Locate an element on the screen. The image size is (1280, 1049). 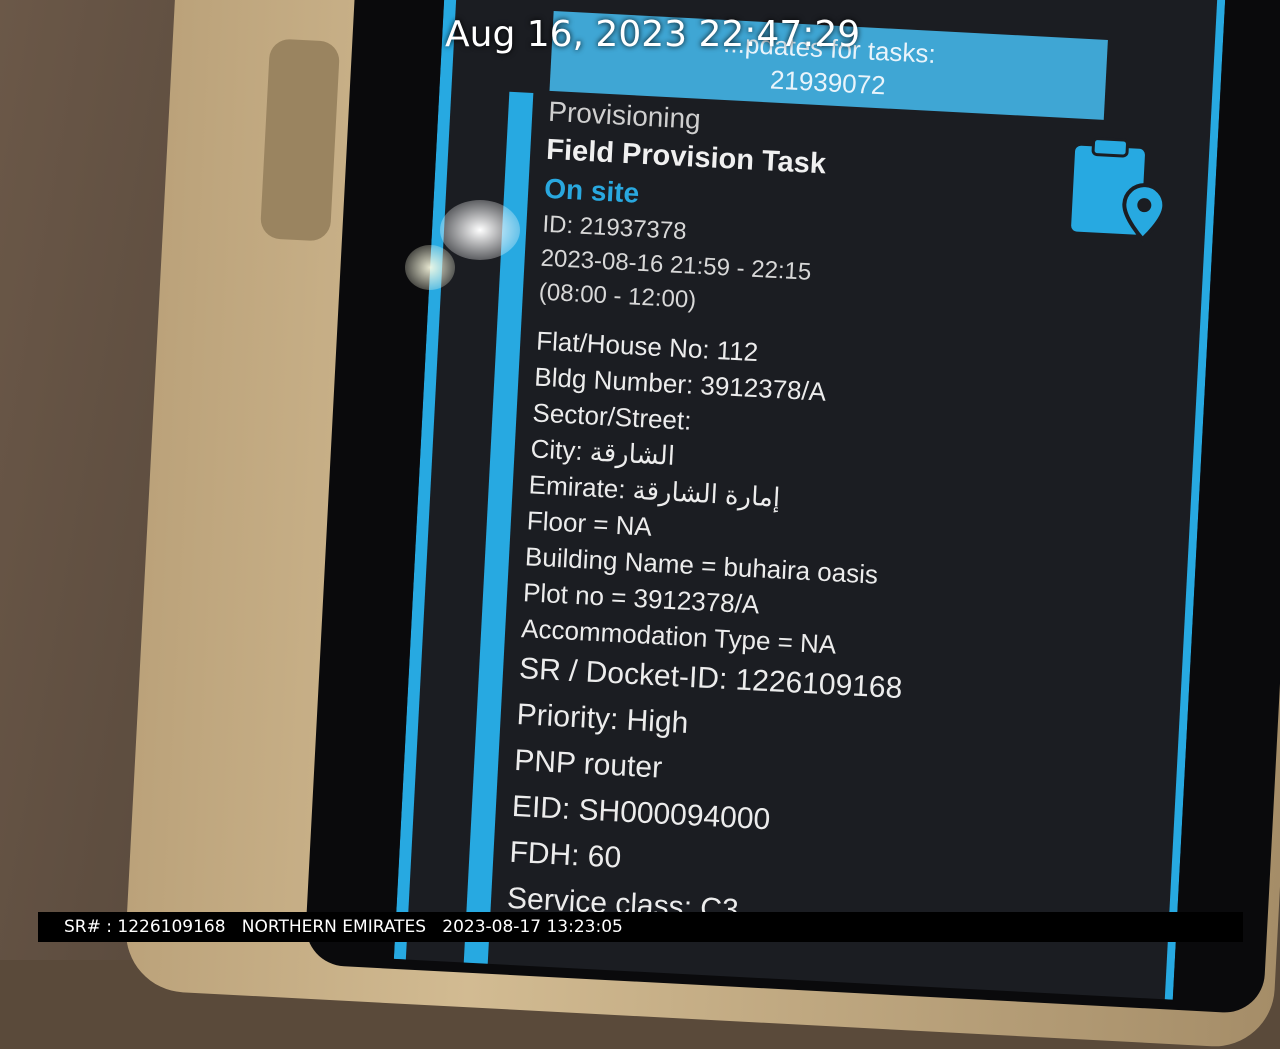
light-glare is located at coordinates (480, 230).